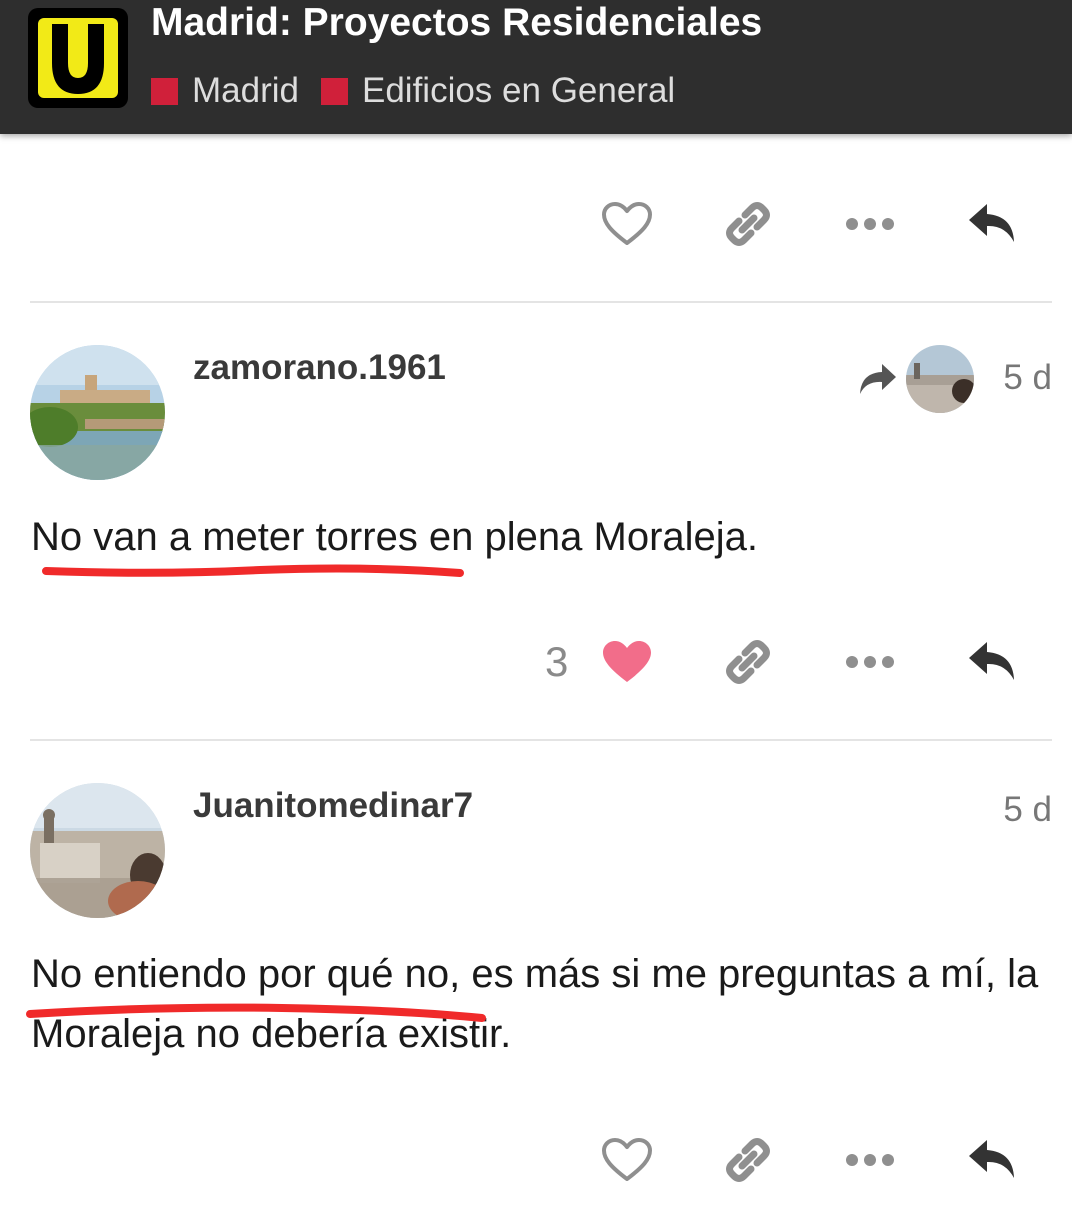  What do you see at coordinates (333, 806) in the screenshot?
I see `post-username: Juanitomedinar7` at bounding box center [333, 806].